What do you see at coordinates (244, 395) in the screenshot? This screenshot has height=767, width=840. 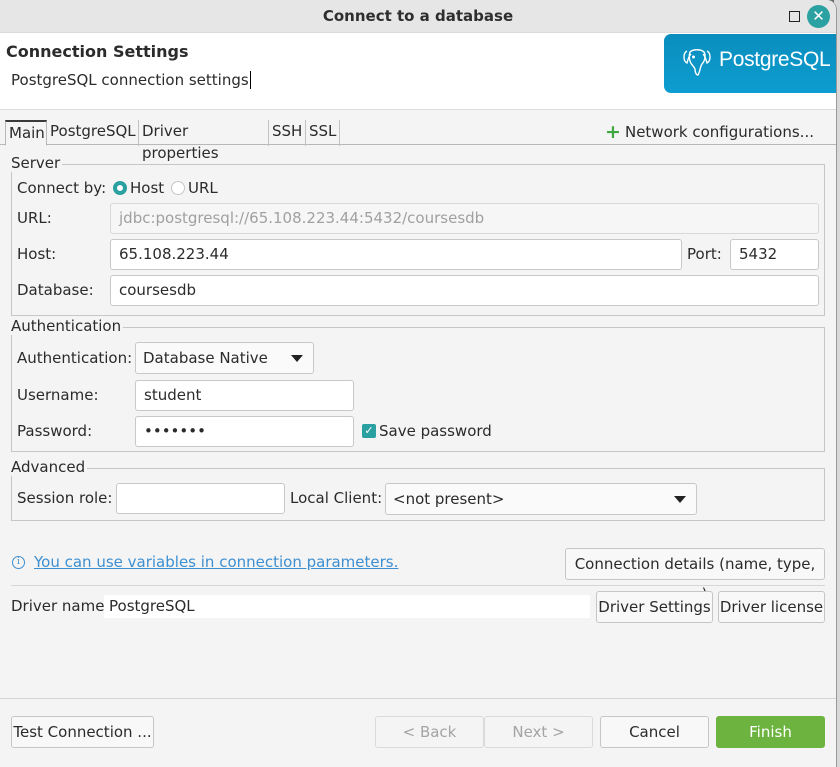 I see `username-field: student` at bounding box center [244, 395].